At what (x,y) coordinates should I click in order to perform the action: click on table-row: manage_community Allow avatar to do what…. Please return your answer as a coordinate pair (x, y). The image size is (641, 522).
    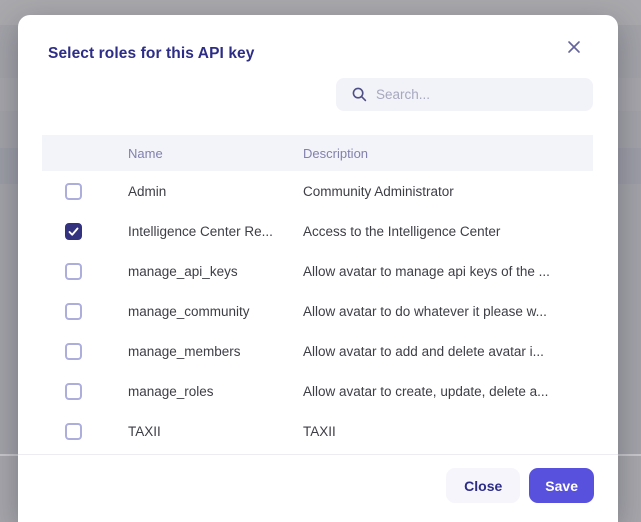
    Looking at the image, I should click on (317, 311).